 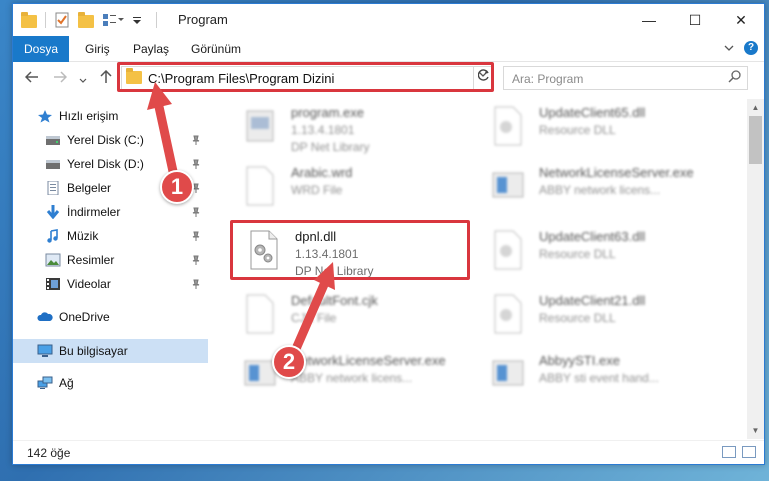 What do you see at coordinates (317, 190) in the screenshot?
I see `file-type: WRD File` at bounding box center [317, 190].